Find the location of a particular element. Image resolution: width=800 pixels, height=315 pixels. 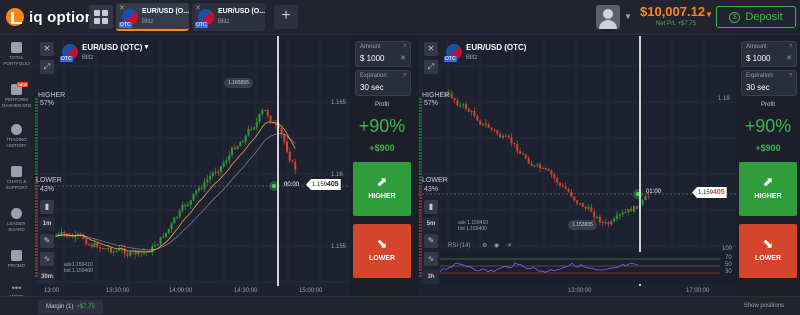

timeframe-button: 30m is located at coordinates (47, 277).